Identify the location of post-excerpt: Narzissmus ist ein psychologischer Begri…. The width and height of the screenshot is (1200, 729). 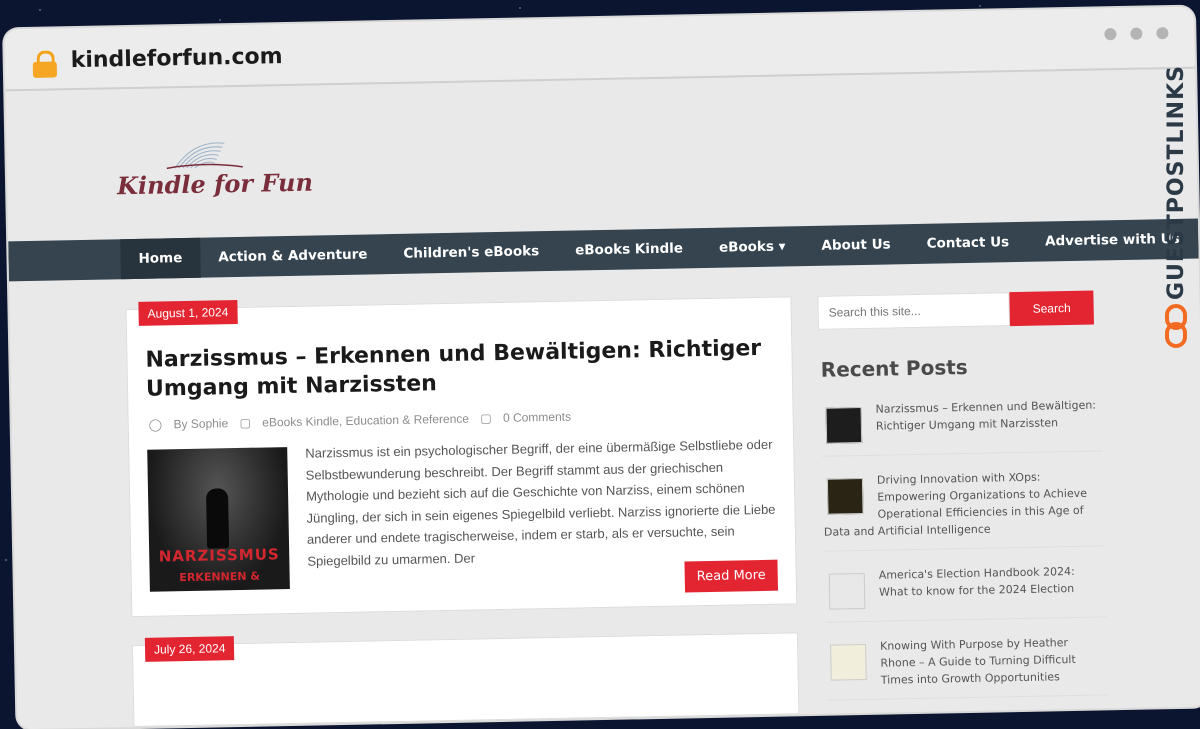
(540, 502).